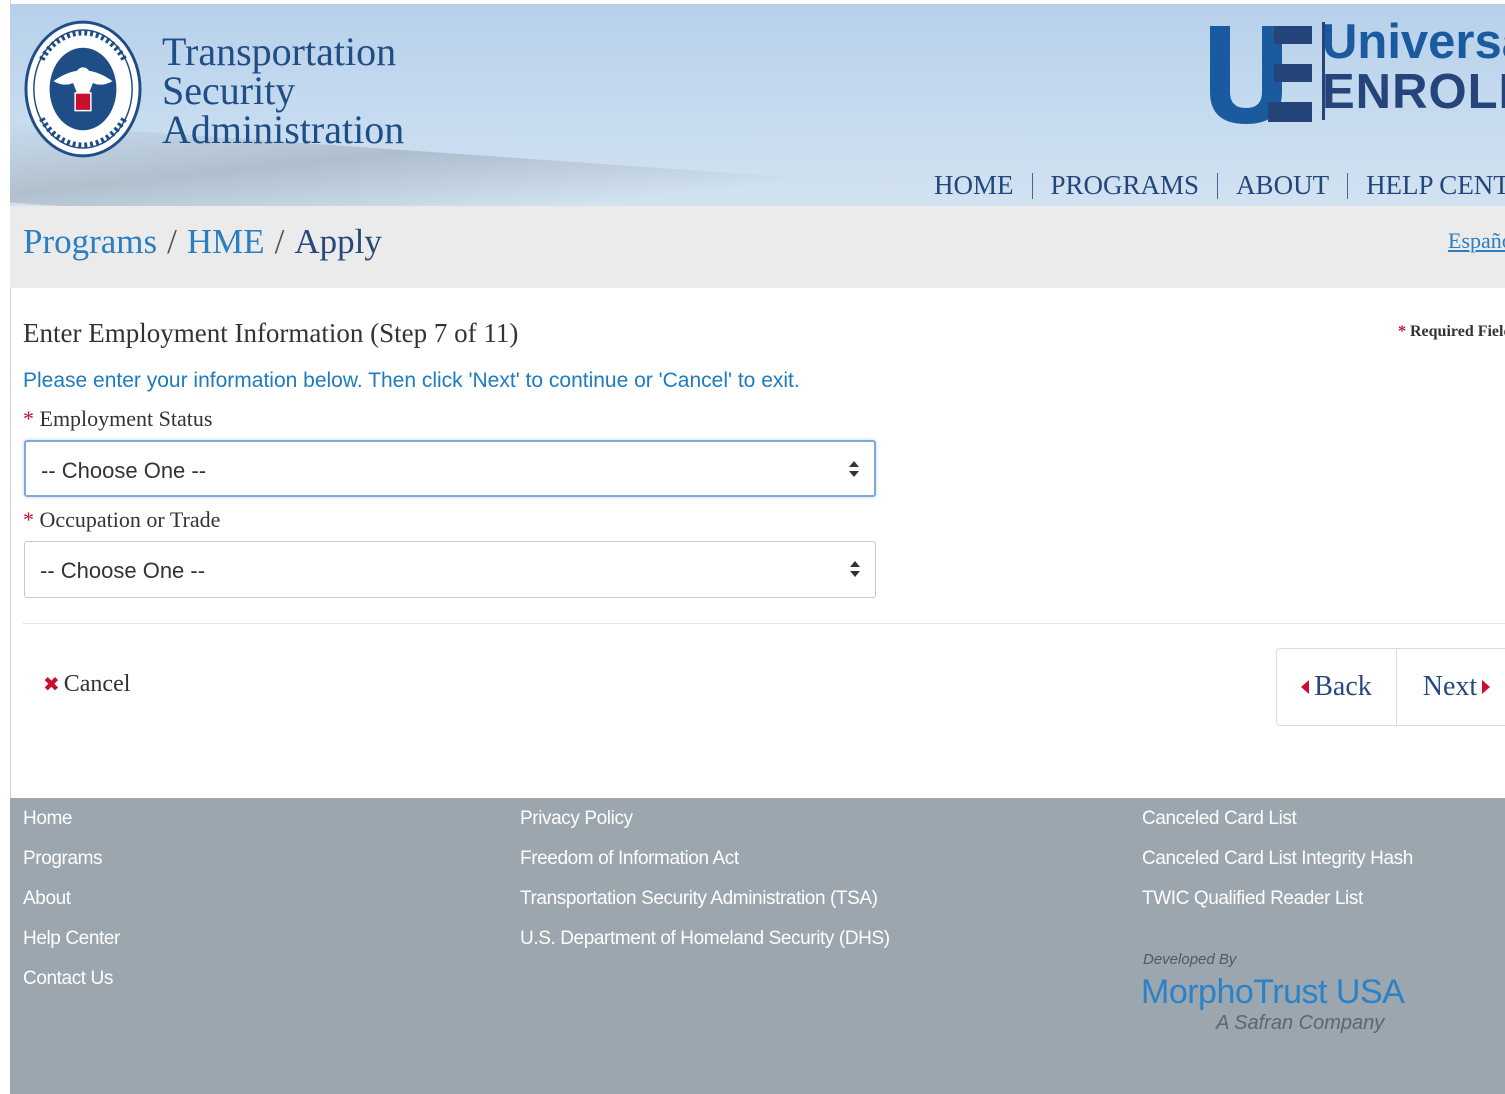  Describe the element at coordinates (1277, 908) in the screenshot. I see `footer-link-qualified-reader-list: TWIC Qualified Reader List` at that location.